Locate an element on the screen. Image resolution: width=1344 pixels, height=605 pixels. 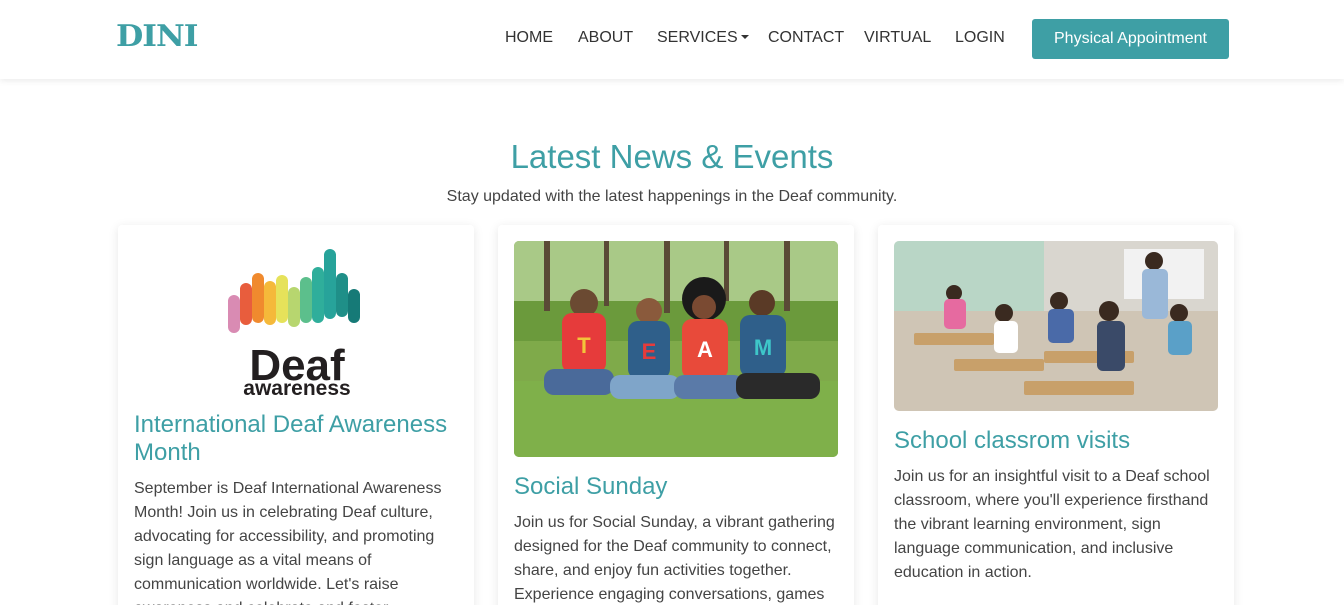
card-title: International Deaf Awareness Month is located at coordinates (299, 439).